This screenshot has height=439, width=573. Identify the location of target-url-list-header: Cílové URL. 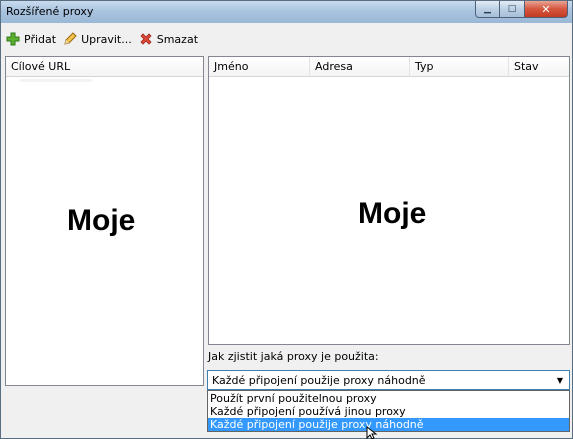
(104, 67).